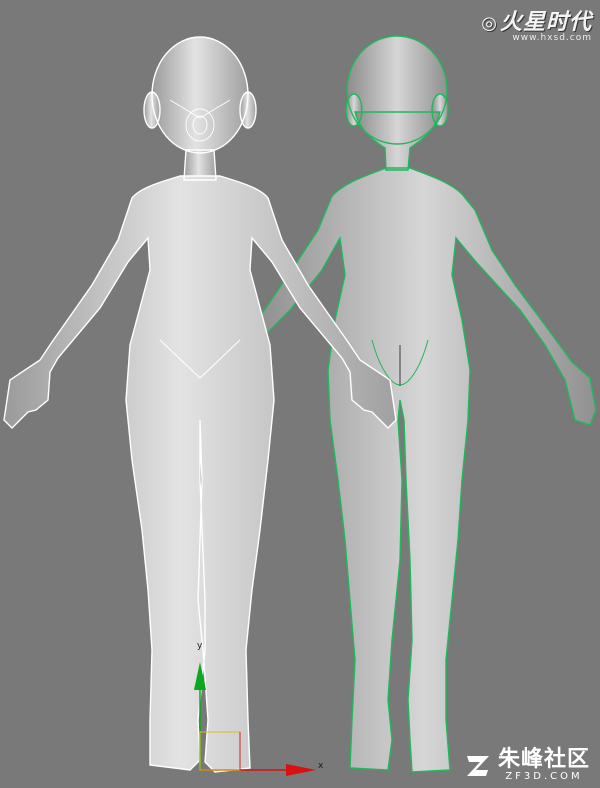 The width and height of the screenshot is (600, 788). I want to click on zf3d-logo-icon, so click(477, 765).